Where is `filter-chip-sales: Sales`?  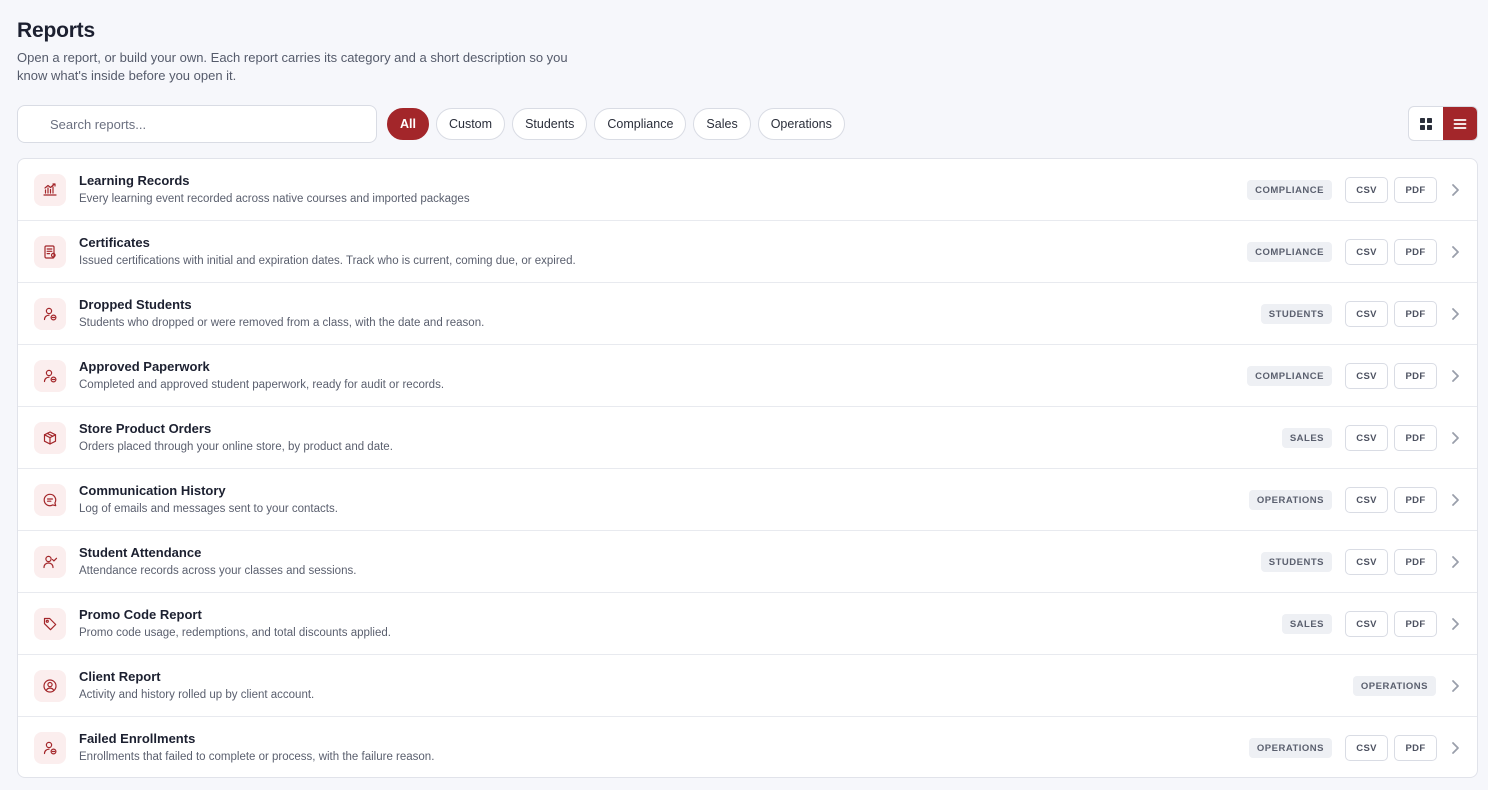 filter-chip-sales: Sales is located at coordinates (722, 124).